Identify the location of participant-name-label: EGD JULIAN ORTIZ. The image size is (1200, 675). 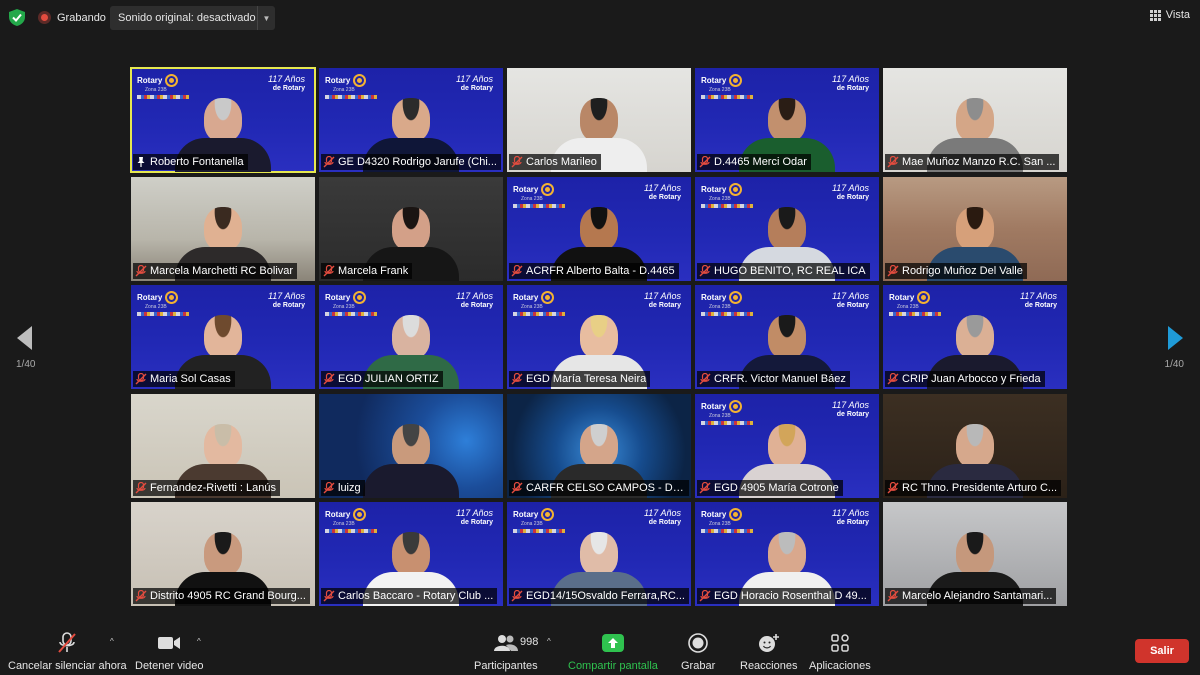
(382, 379).